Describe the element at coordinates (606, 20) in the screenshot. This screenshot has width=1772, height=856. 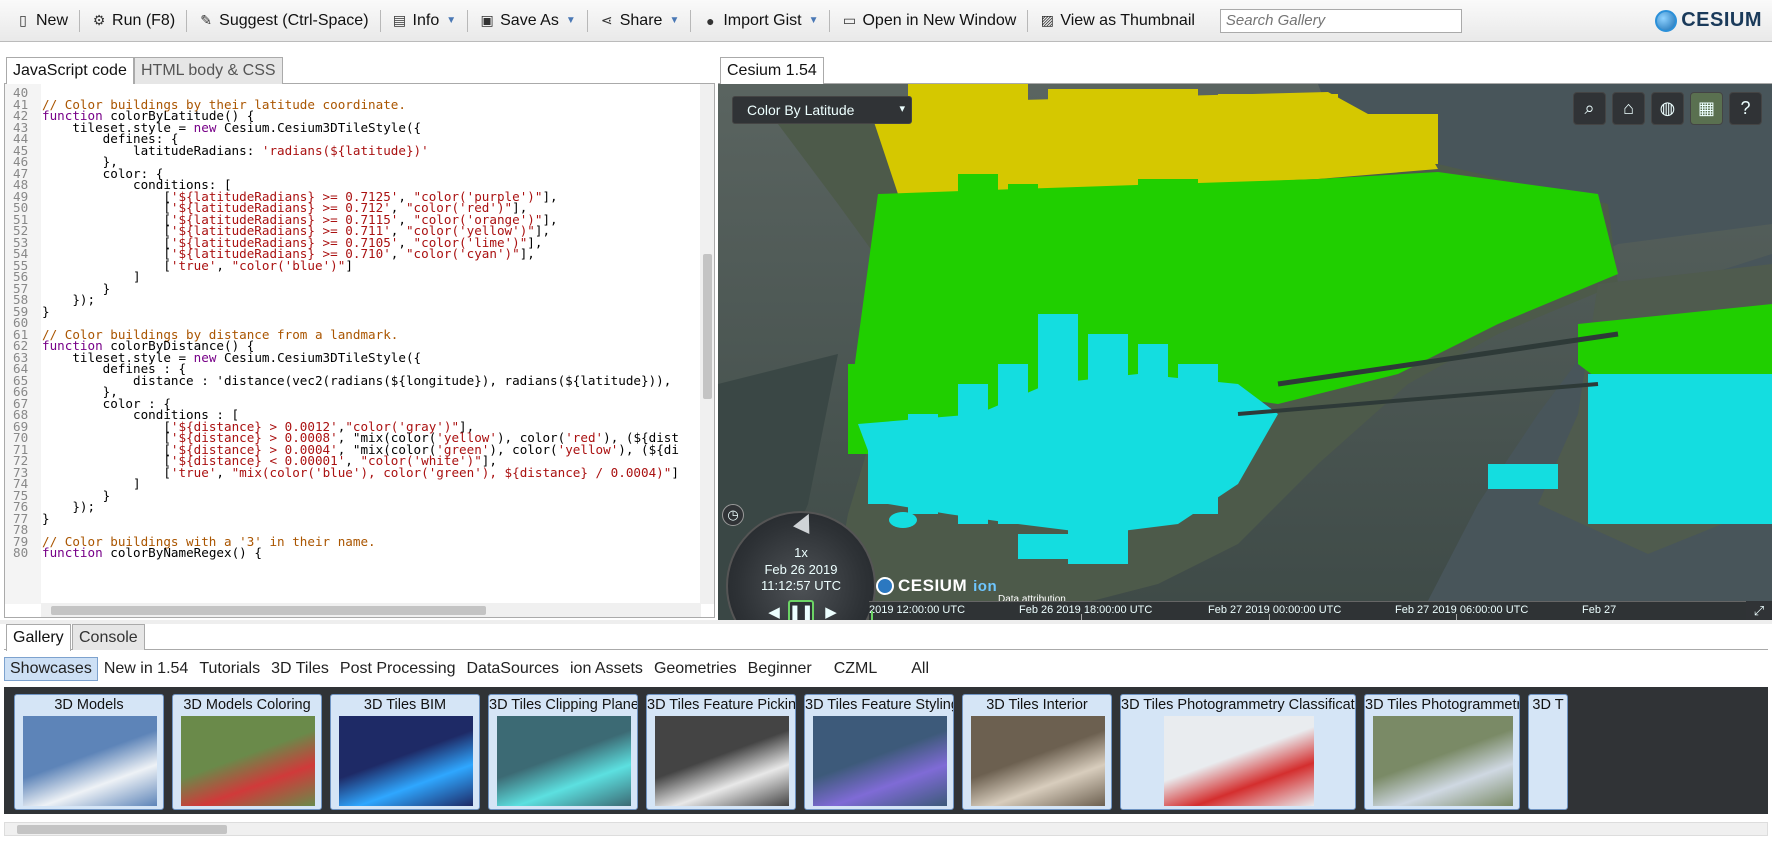
I see `share-icon: ⋖` at that location.